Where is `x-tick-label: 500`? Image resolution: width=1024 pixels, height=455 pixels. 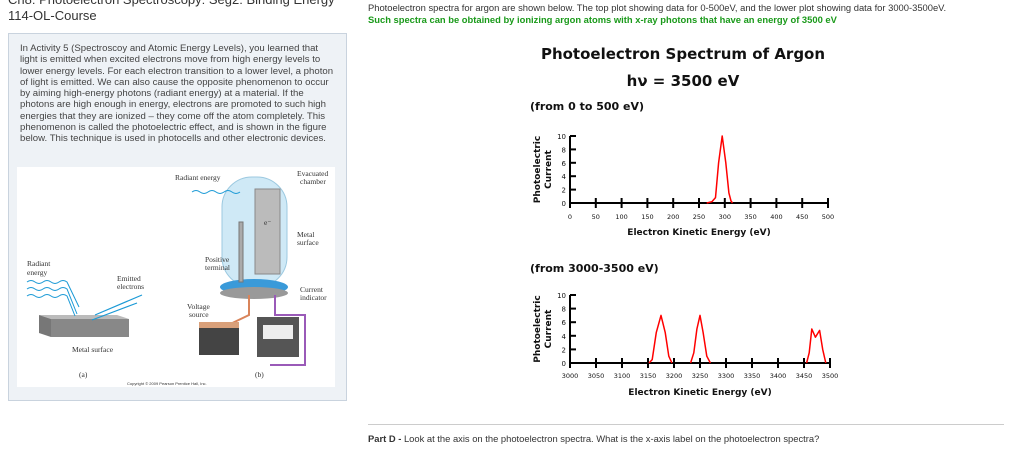 x-tick-label: 500 is located at coordinates (828, 217).